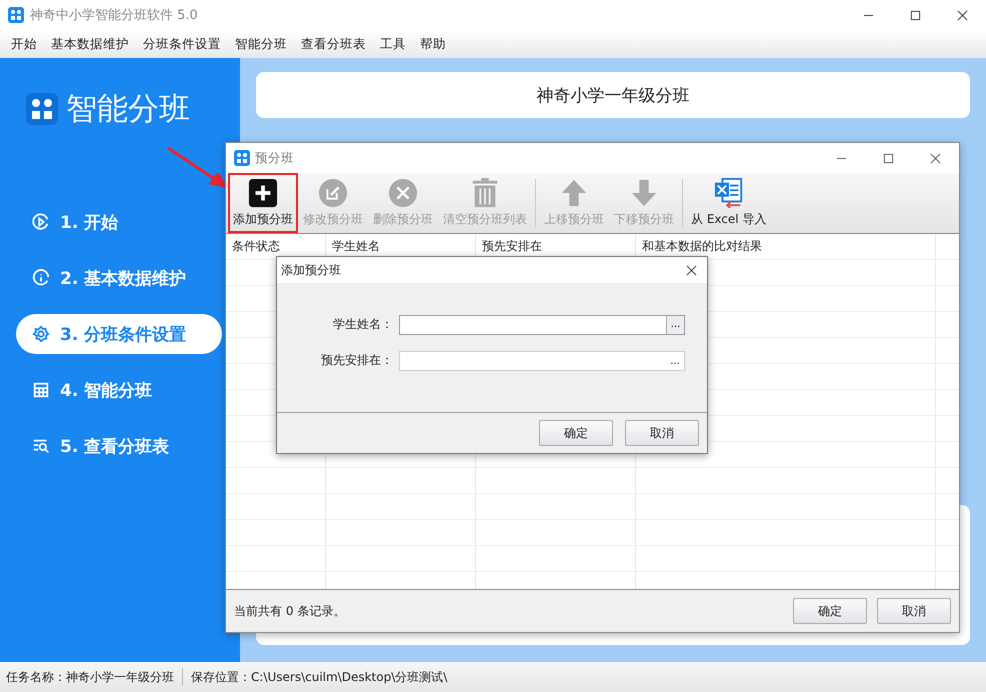 The height and width of the screenshot is (692, 986). I want to click on info-icon, so click(41, 278).